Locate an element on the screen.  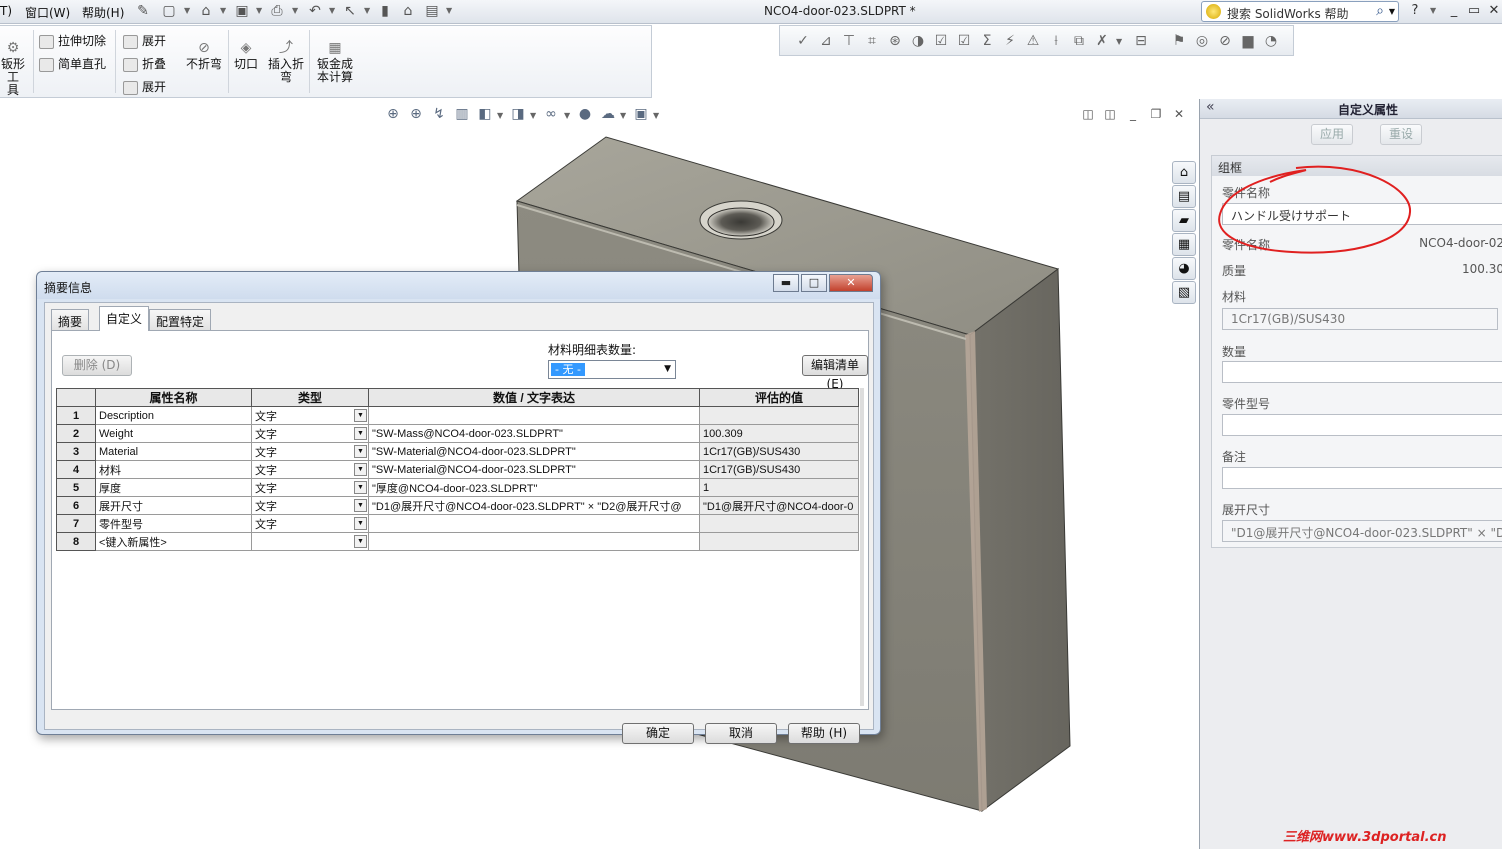
bom-quantity-select: - 无 - ▼ is located at coordinates (612, 369).